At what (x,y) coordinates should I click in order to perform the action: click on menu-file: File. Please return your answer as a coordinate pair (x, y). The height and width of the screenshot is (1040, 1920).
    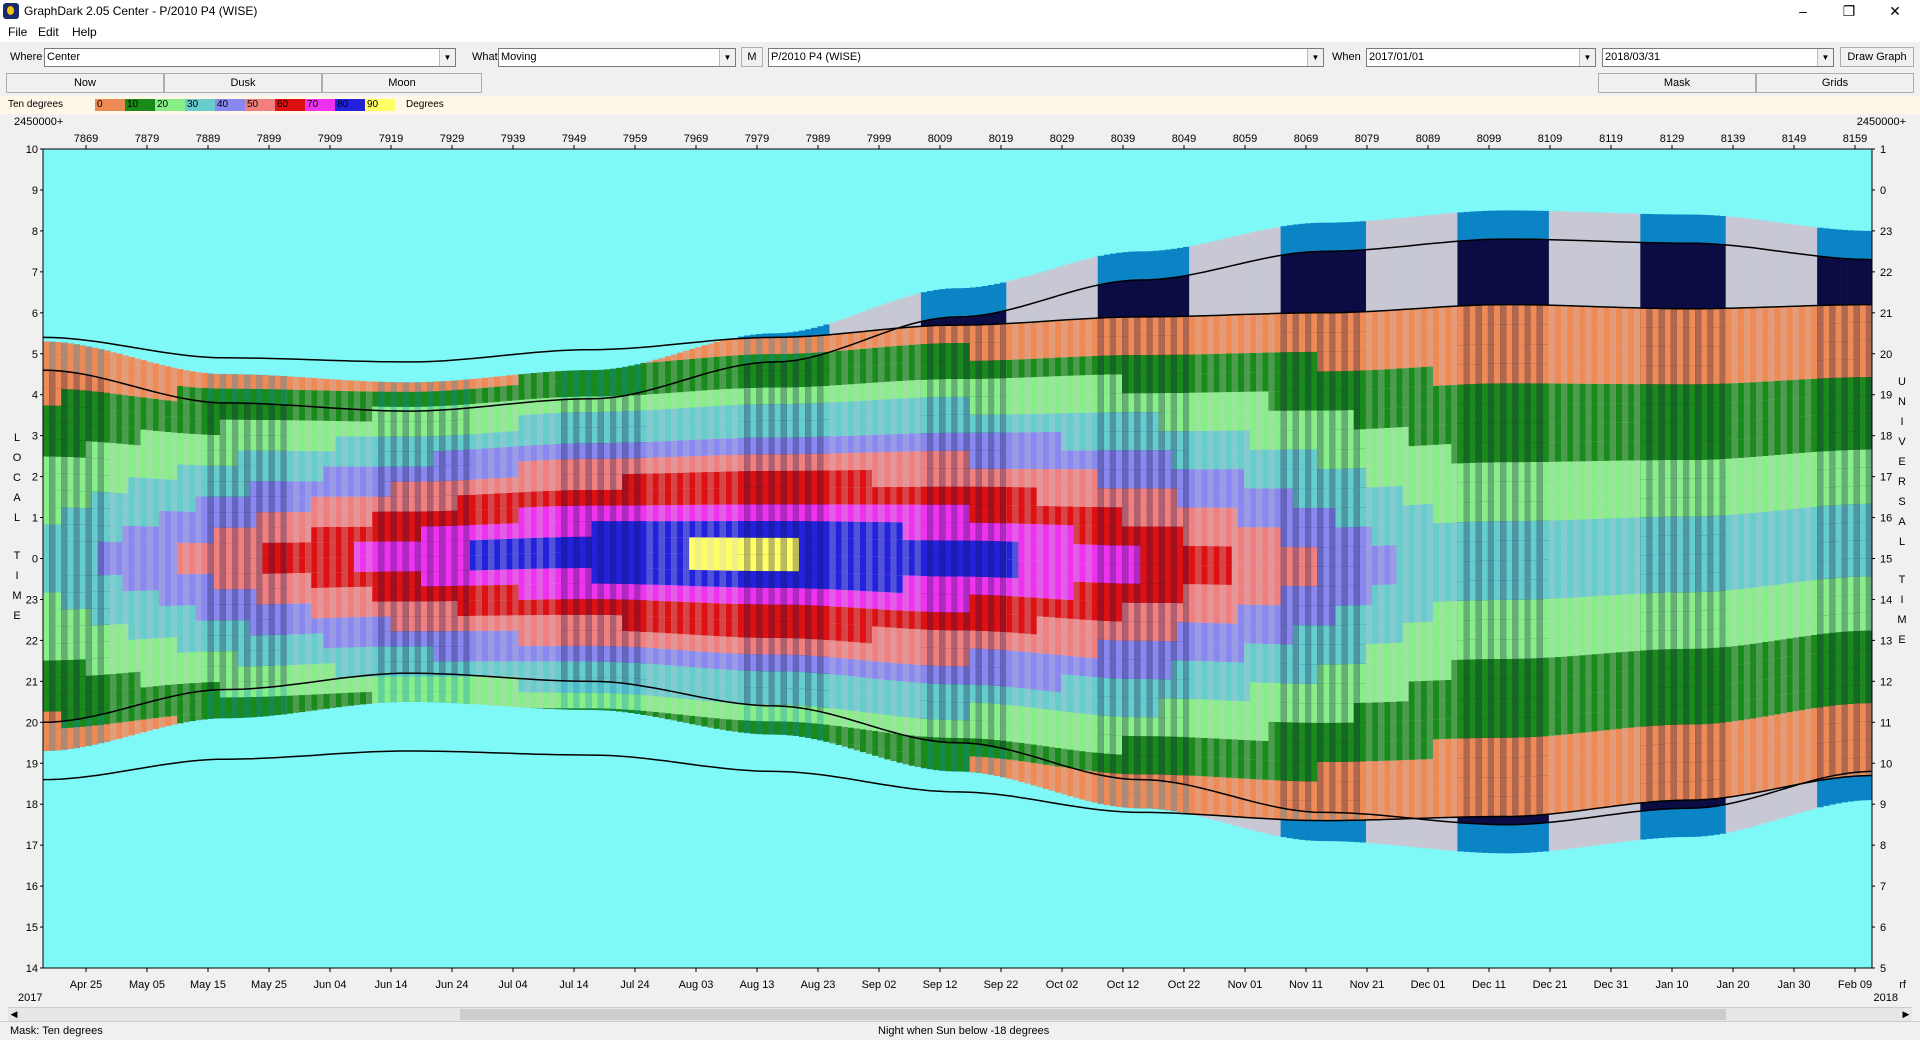
    Looking at the image, I should click on (17, 32).